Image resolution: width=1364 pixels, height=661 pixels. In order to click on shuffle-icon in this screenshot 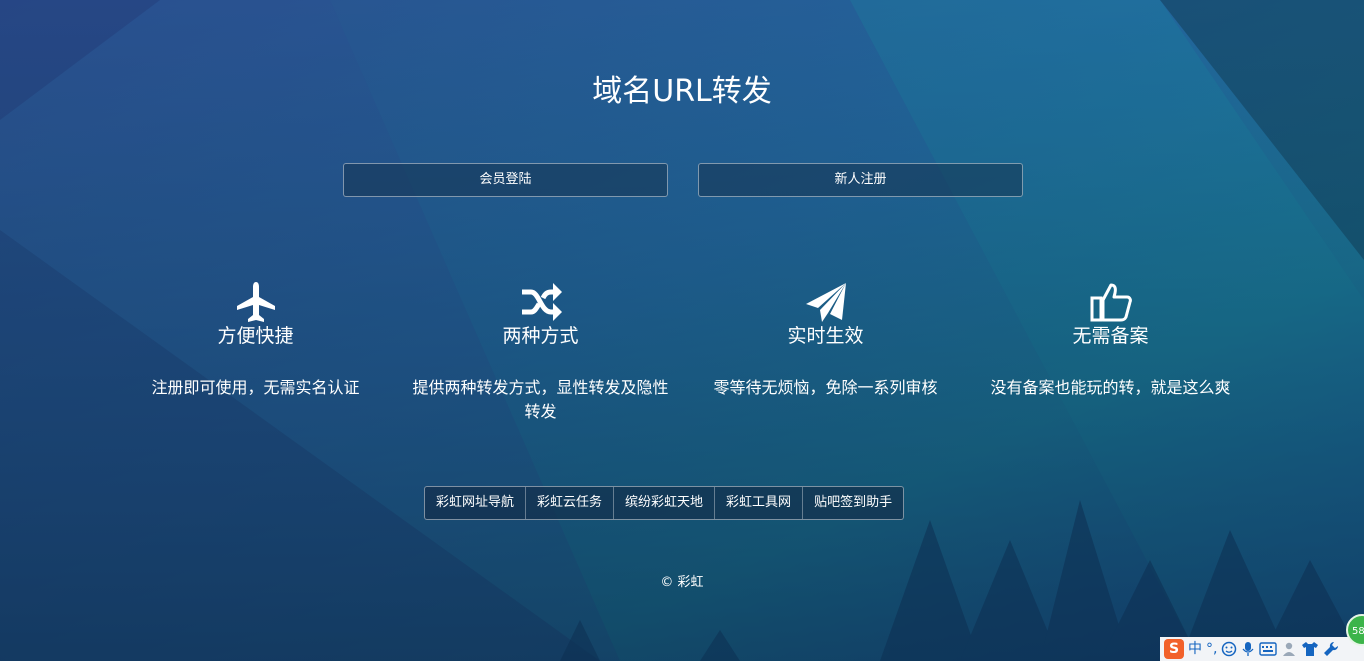, I will do `click(541, 302)`.